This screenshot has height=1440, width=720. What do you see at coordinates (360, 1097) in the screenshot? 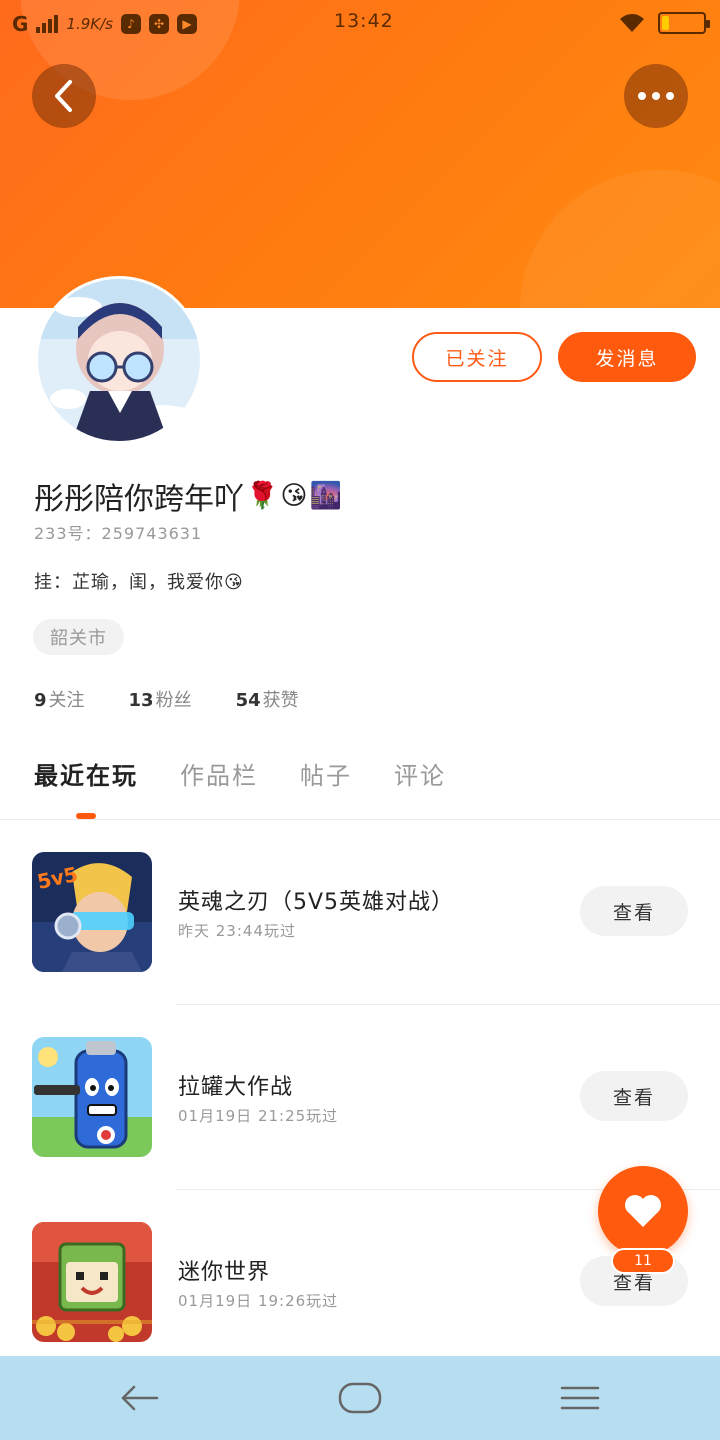
I see `game-list-item: 拉罐大作战 01月19日 21:25玩过 查看` at bounding box center [360, 1097].